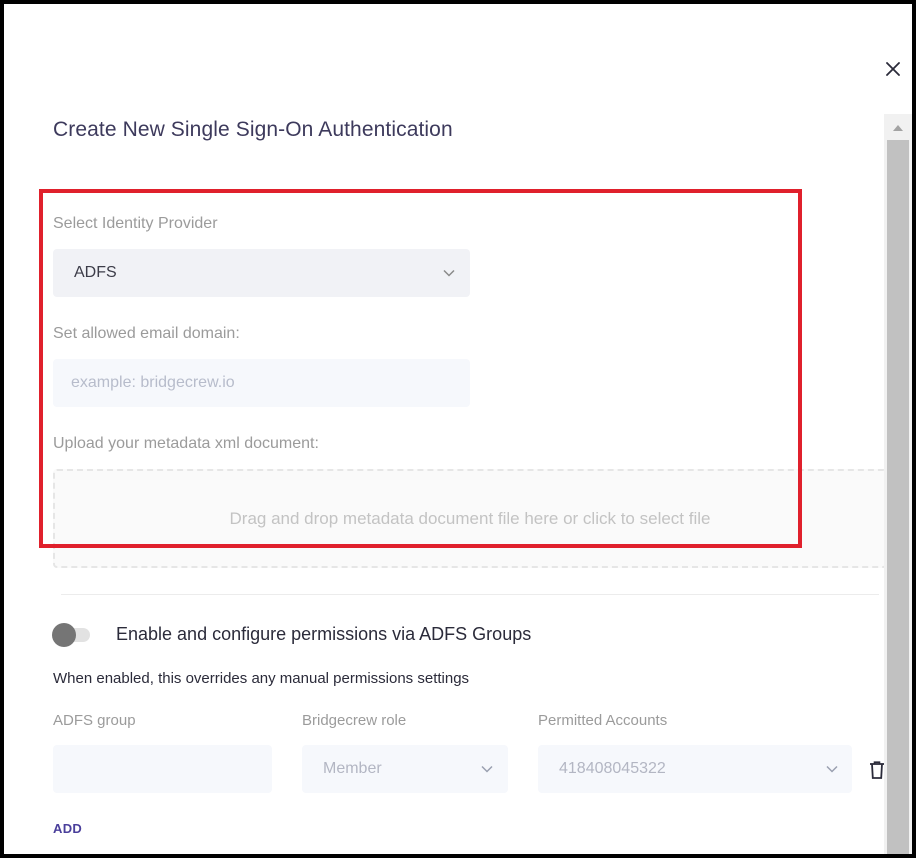 This screenshot has height=858, width=916. I want to click on email-domain-input, so click(261, 383).